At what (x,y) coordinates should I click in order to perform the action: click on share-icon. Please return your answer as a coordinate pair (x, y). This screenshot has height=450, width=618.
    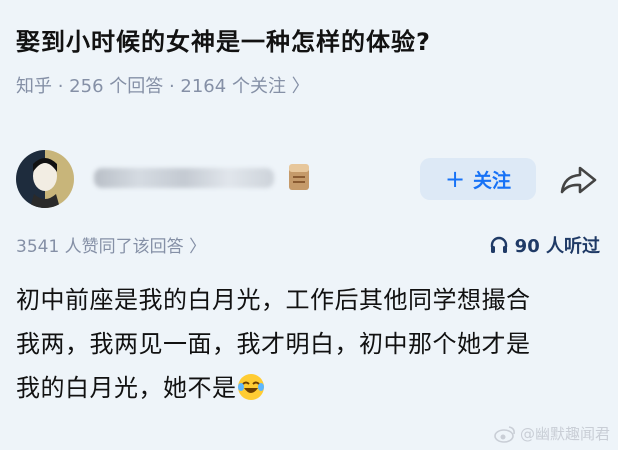
    Looking at the image, I should click on (578, 180).